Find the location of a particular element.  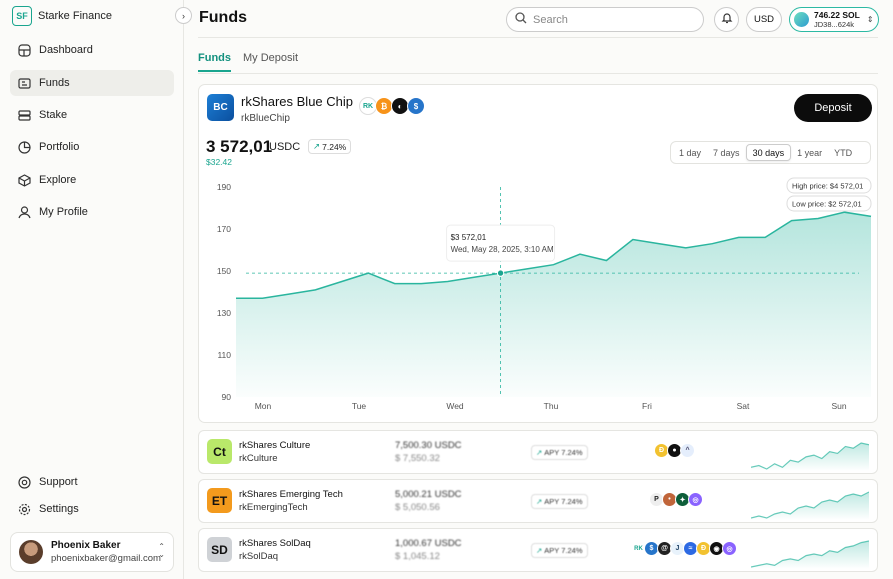

range-1-day: 1 day is located at coordinates (690, 152).